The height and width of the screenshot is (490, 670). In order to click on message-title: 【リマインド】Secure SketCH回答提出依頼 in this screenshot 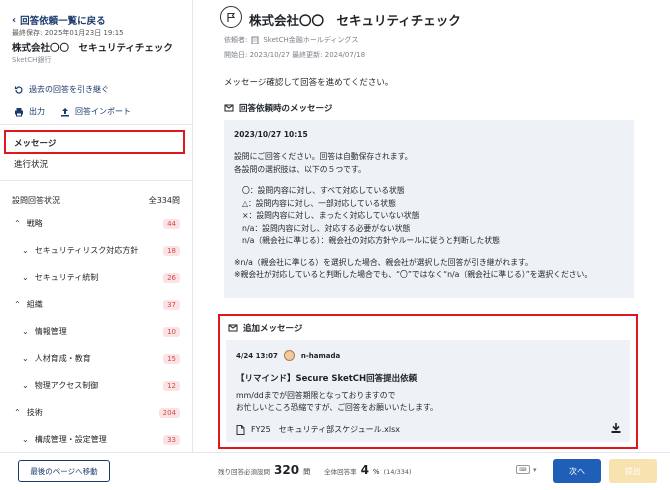, I will do `click(327, 379)`.